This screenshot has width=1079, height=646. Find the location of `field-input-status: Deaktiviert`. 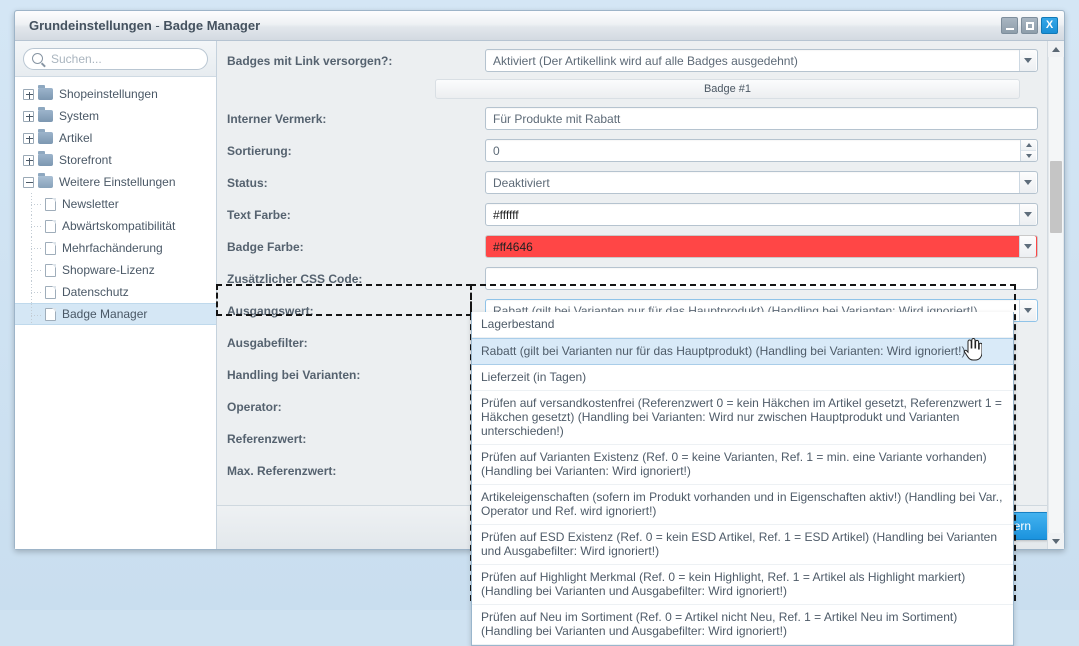

field-input-status: Deaktiviert is located at coordinates (761, 182).